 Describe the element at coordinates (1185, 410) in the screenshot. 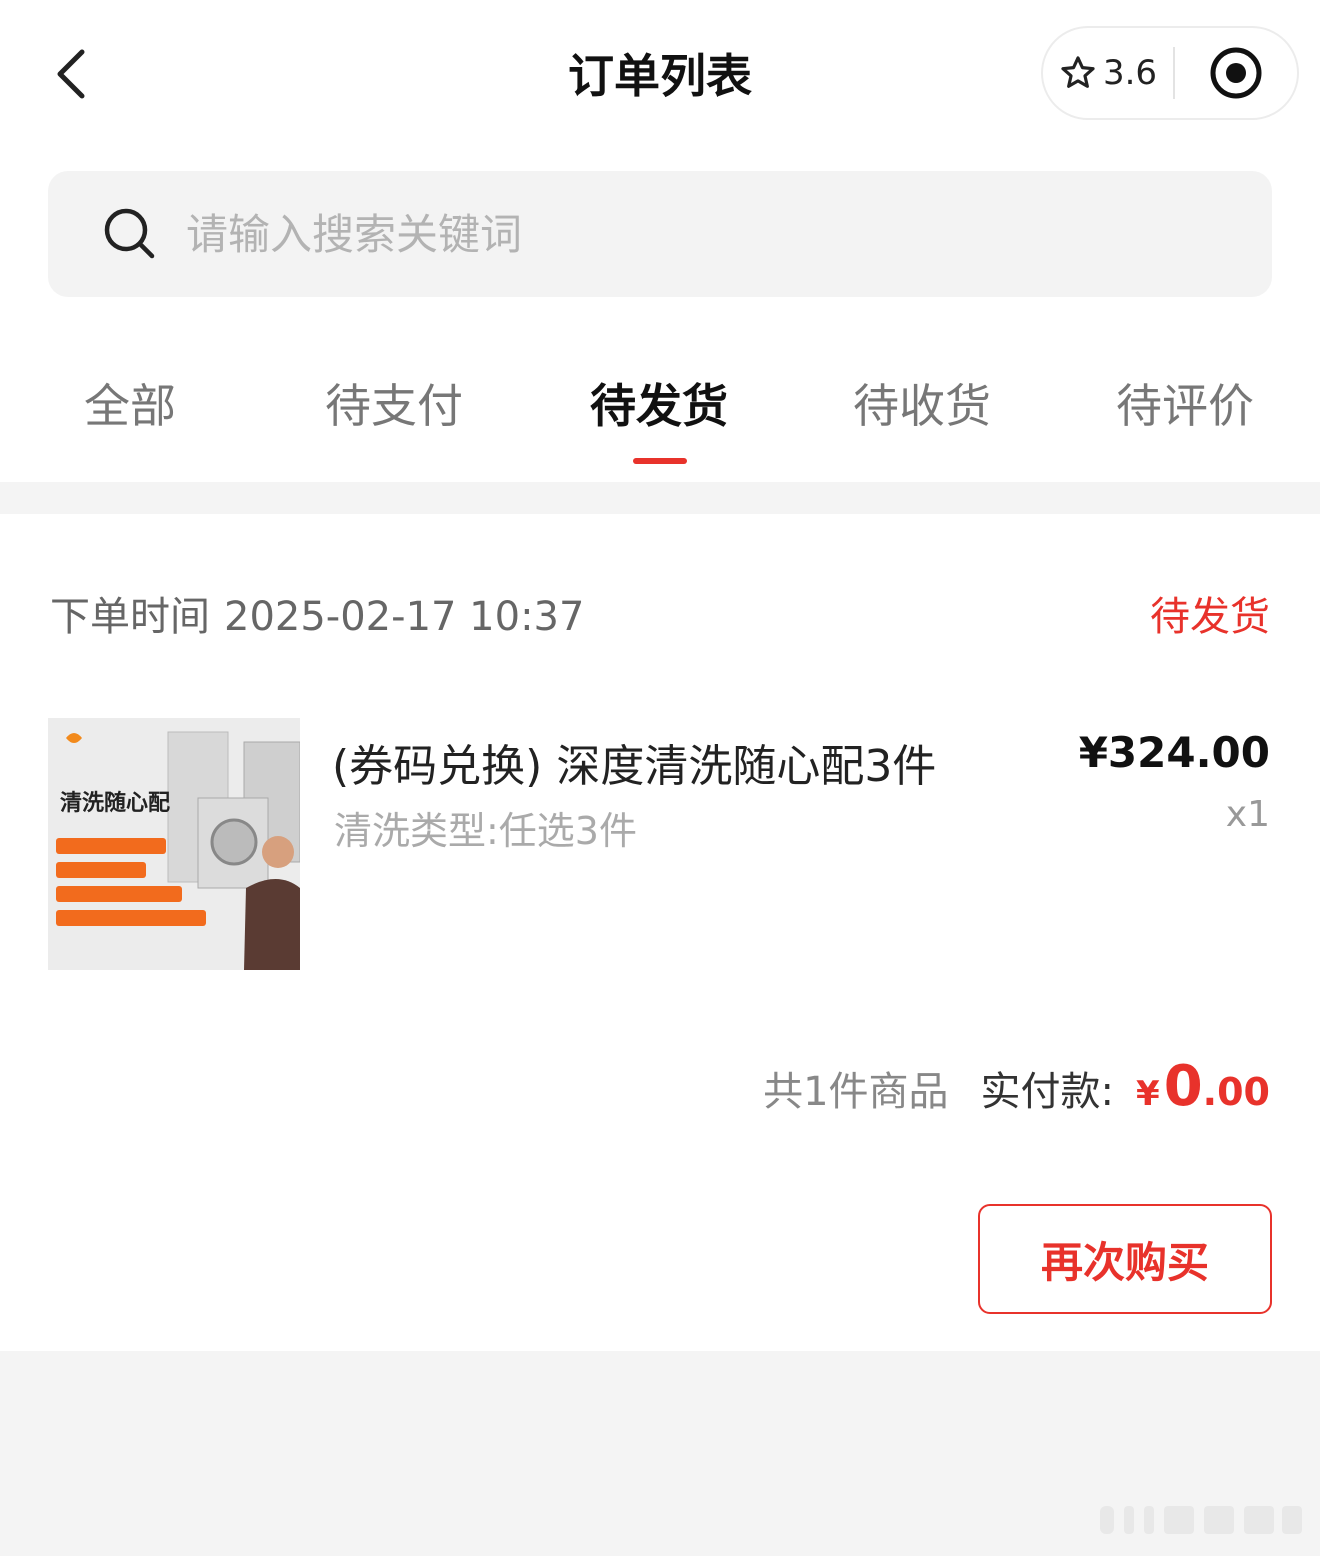

I see `tab-pending-review: 待评价` at that location.